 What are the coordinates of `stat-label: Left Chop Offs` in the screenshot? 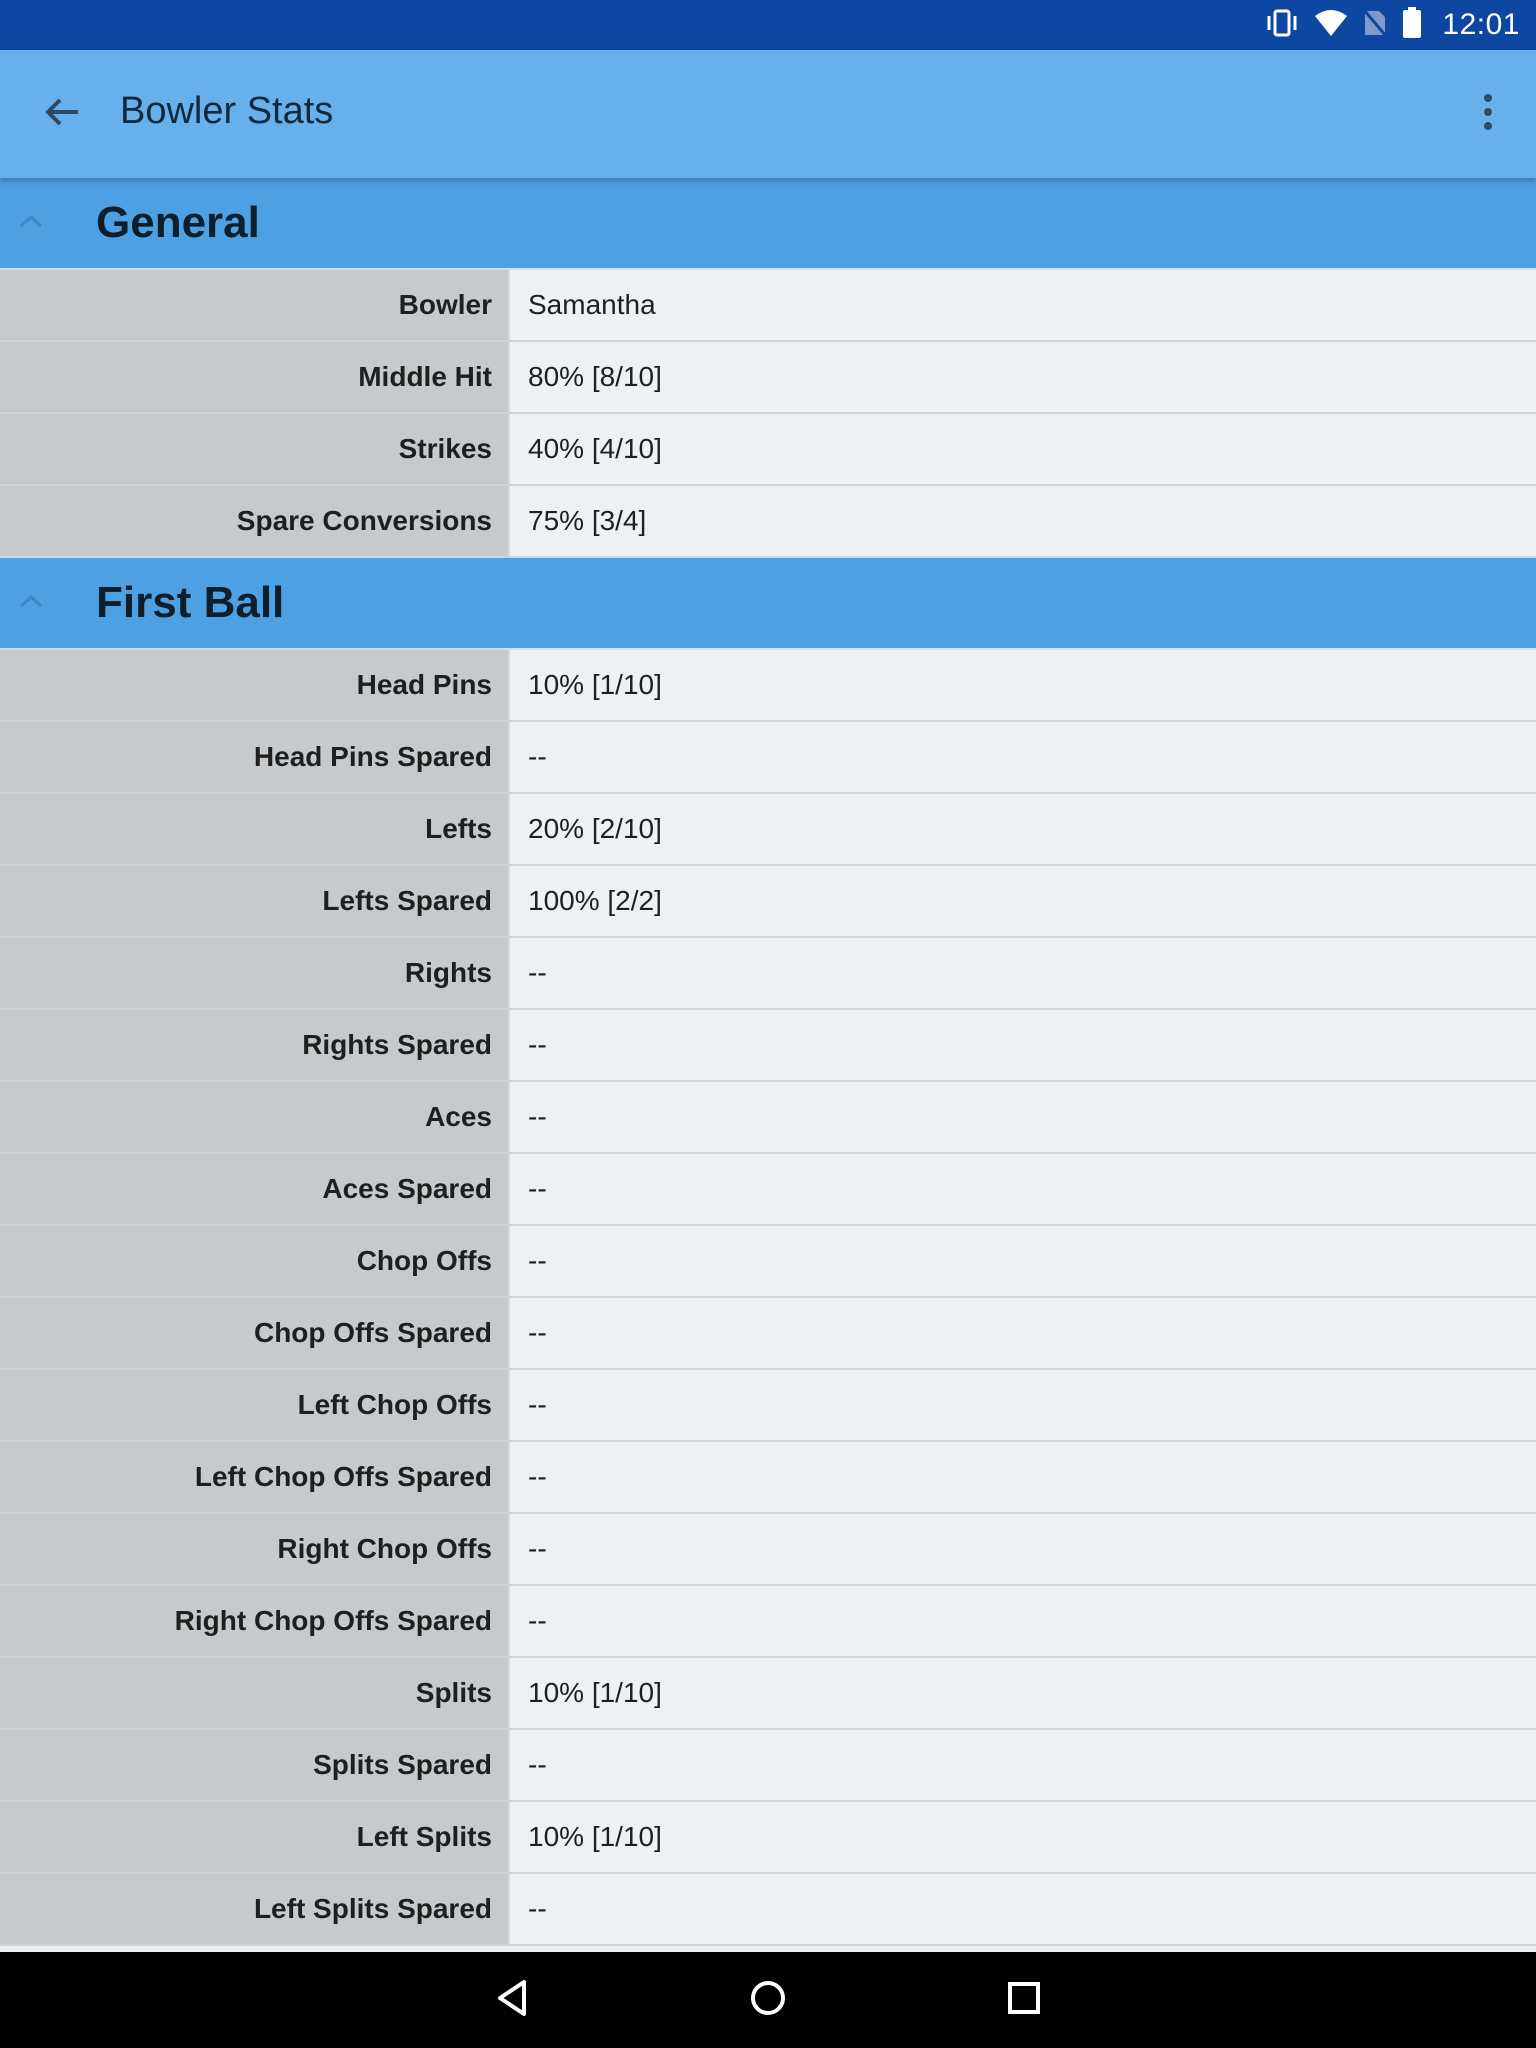 It's located at (255, 1405).